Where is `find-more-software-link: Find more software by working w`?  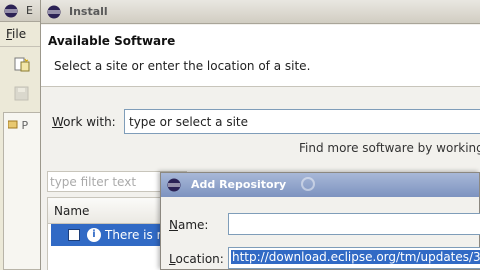 find-more-software-link: Find more software by working w is located at coordinates (389, 148).